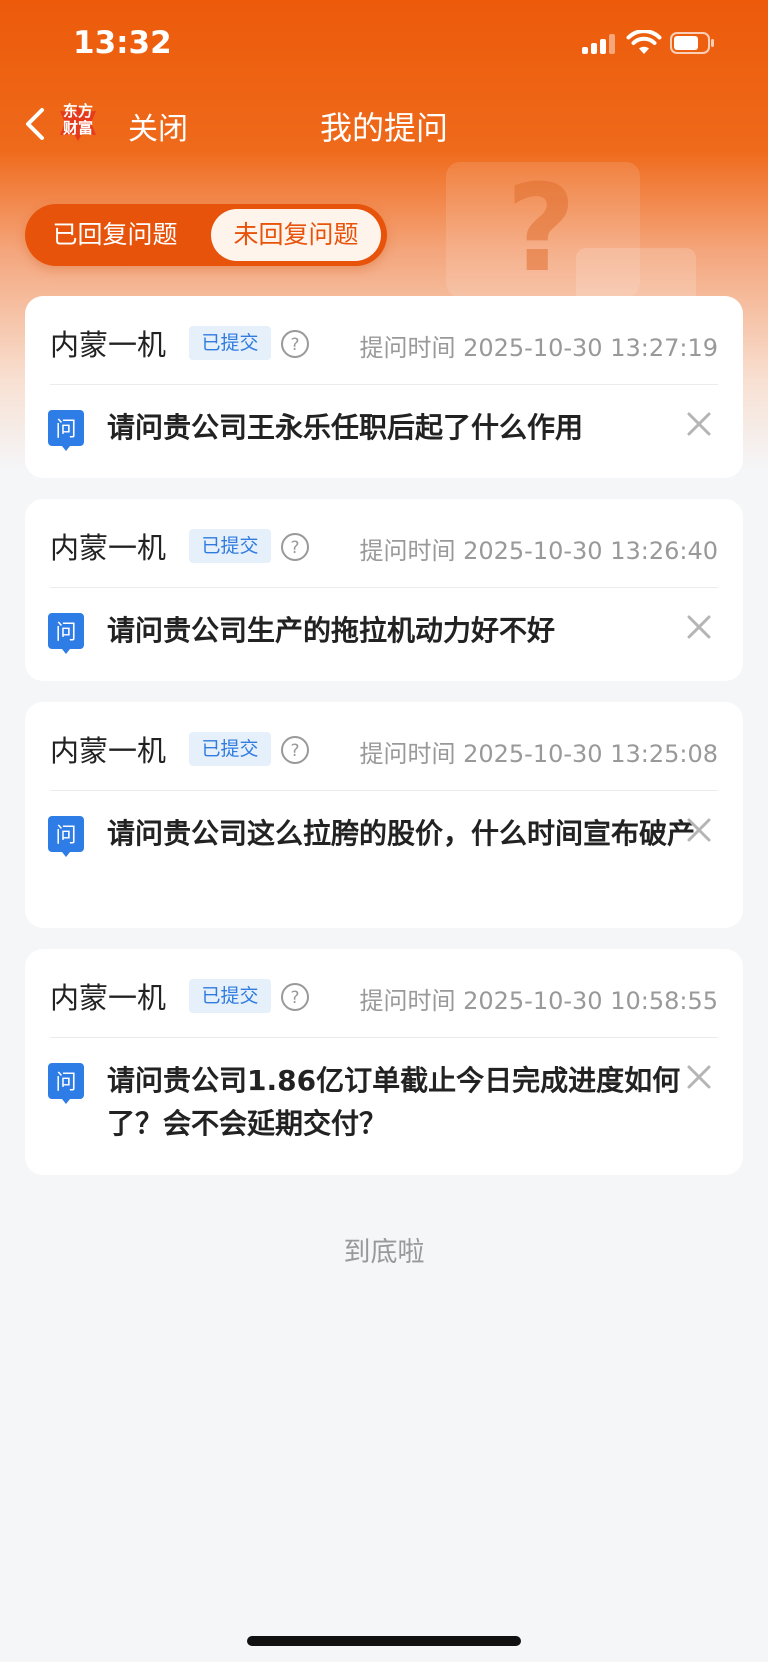 Image resolution: width=768 pixels, height=1662 pixels. I want to click on question-text: 请问贵公司王永乐任职后起了什么作用, so click(345, 427).